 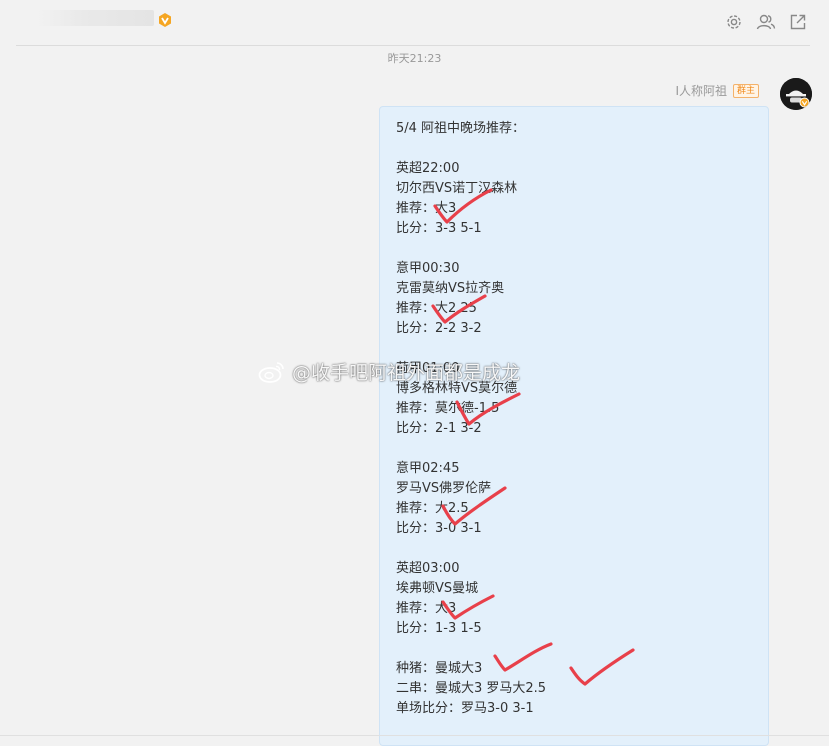 I want to click on message-line: 意甲02:45, so click(x=428, y=468).